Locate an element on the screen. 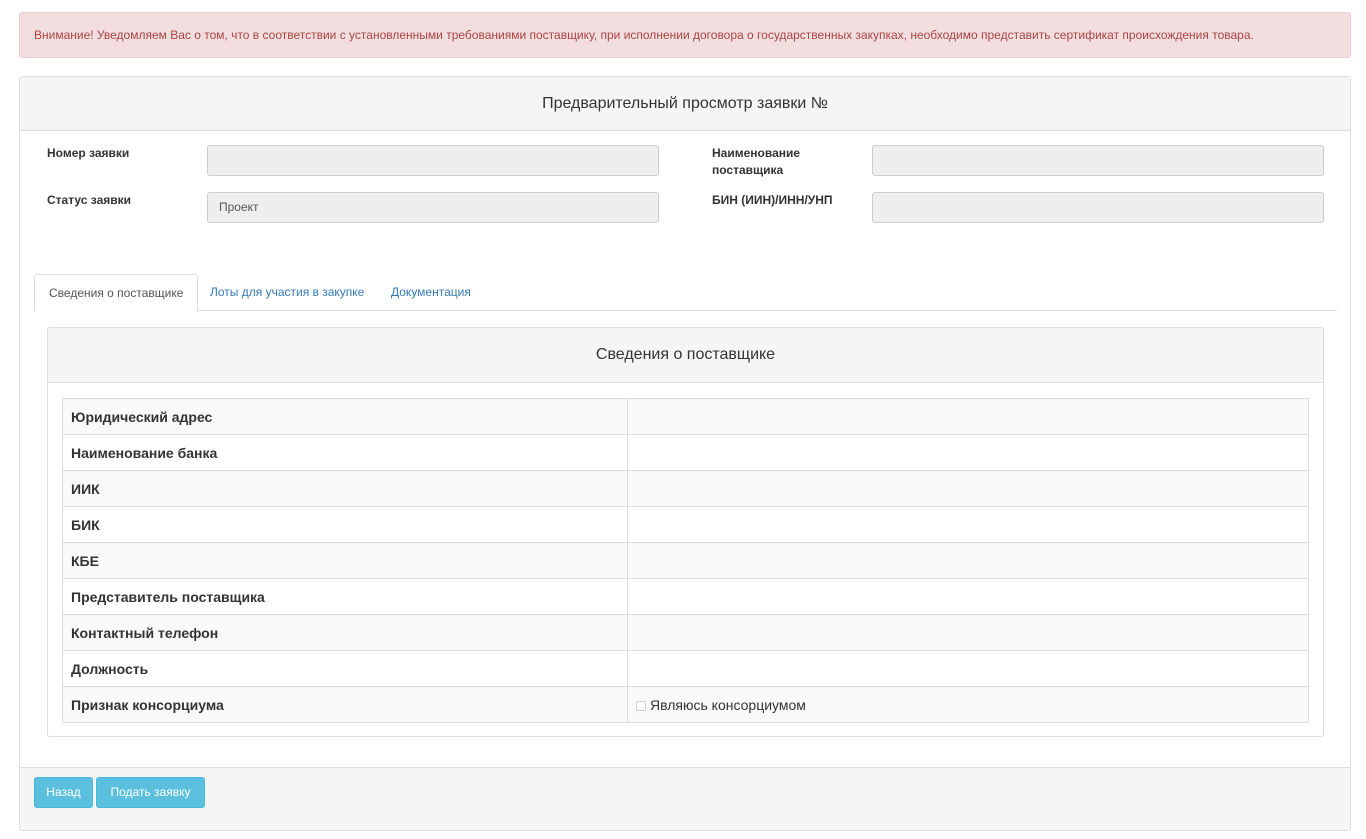 The image size is (1366, 839). consortium-value: Являюсь консорциумом is located at coordinates (968, 704).